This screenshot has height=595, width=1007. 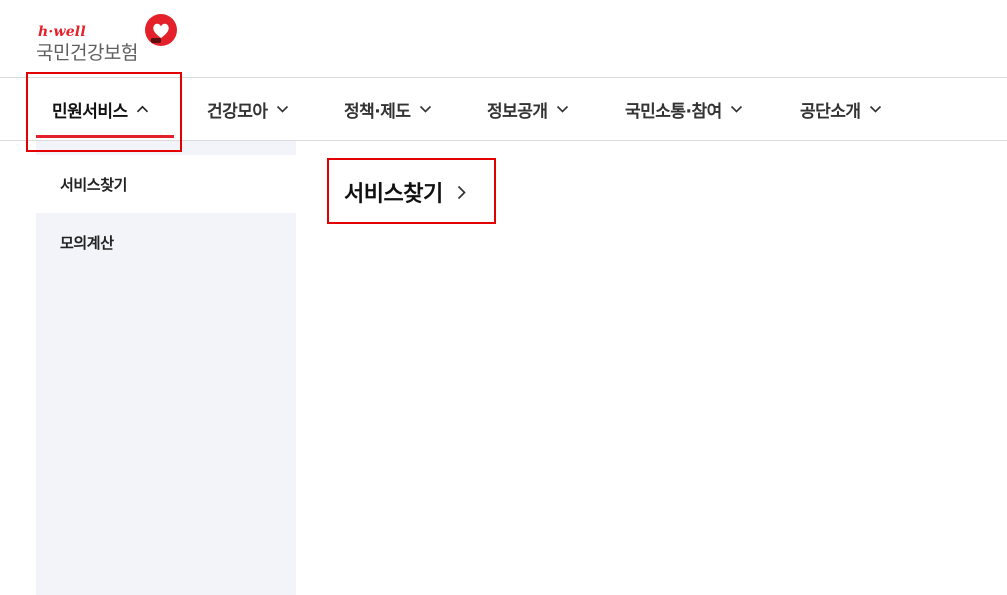 I want to click on logo-name: 국민건강보험, so click(x=87, y=53).